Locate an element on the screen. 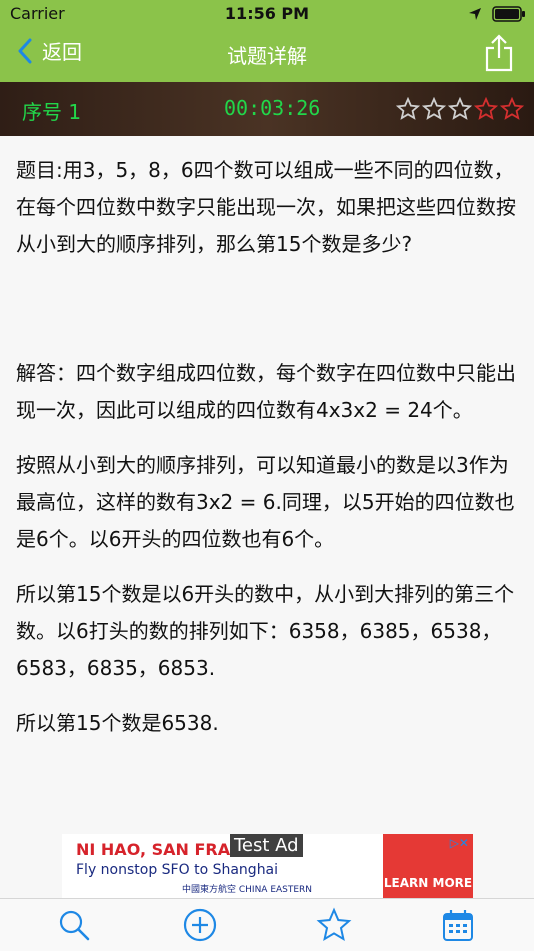 The width and height of the screenshot is (534, 951). tab-add is located at coordinates (202, 925).